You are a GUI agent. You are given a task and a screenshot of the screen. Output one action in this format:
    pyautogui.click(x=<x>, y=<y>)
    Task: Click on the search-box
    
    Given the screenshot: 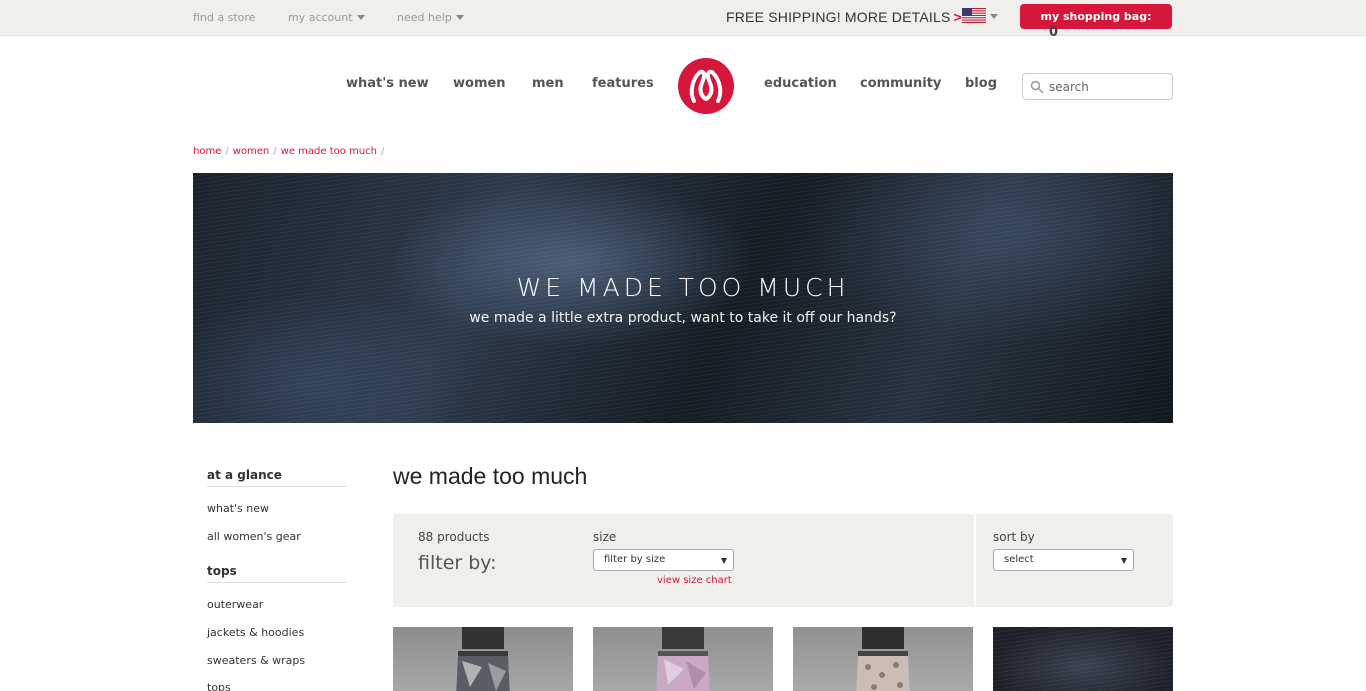 What is the action you would take?
    pyautogui.click(x=1097, y=86)
    